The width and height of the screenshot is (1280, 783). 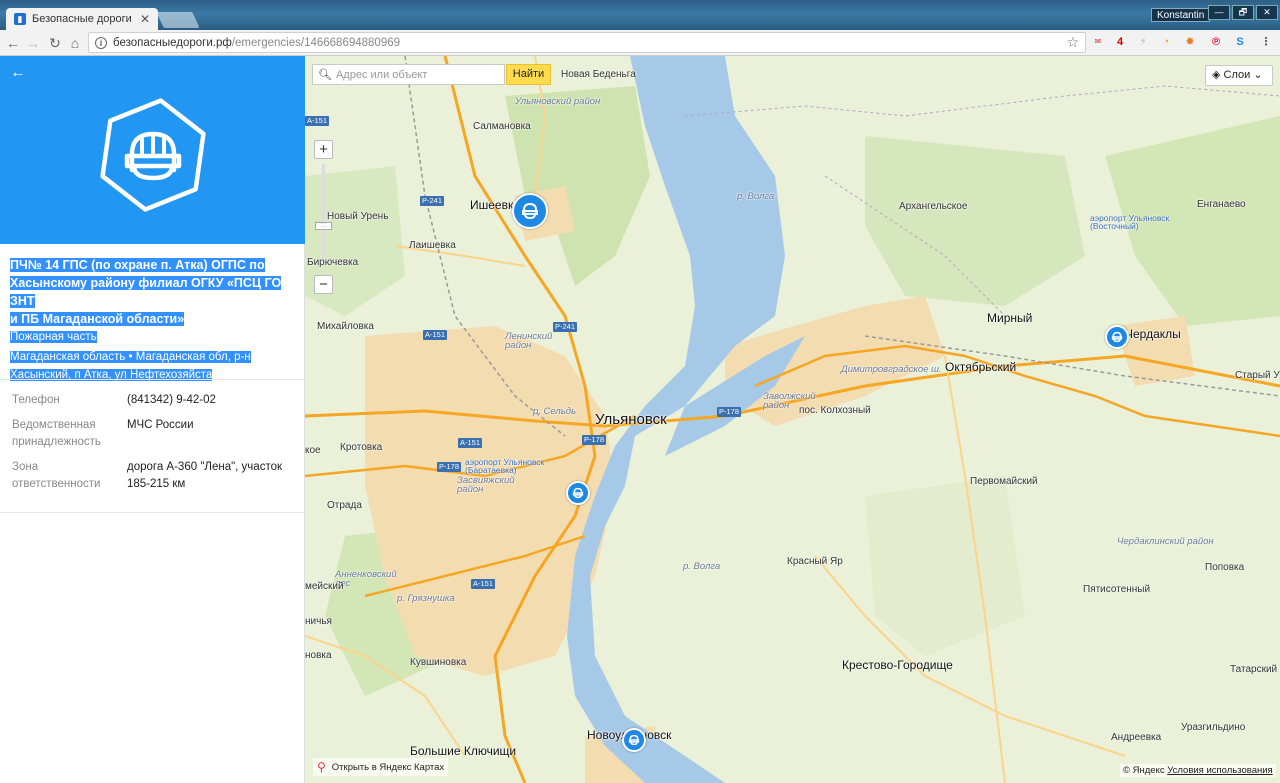 What do you see at coordinates (1190, 42) in the screenshot?
I see `fox-extension-icon: ✸` at bounding box center [1190, 42].